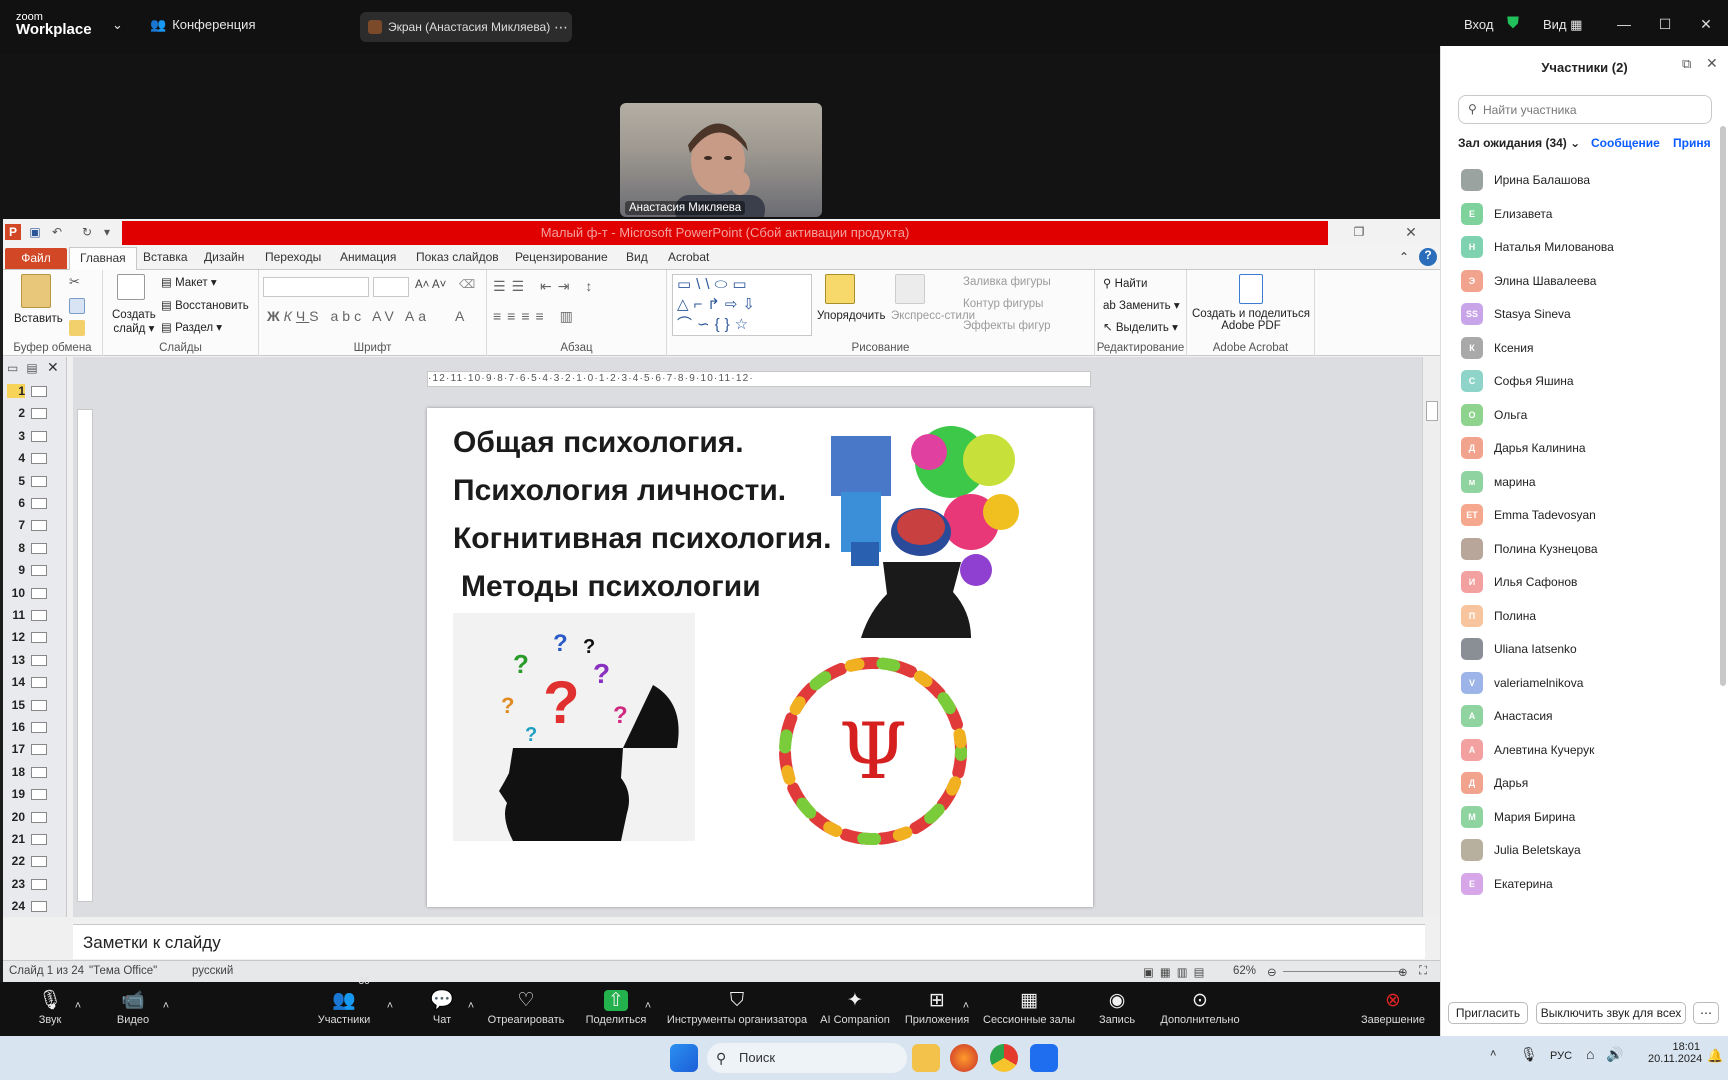 The width and height of the screenshot is (1728, 1080). Describe the element at coordinates (1478, 24) in the screenshot. I see `signin-button: Вход` at that location.